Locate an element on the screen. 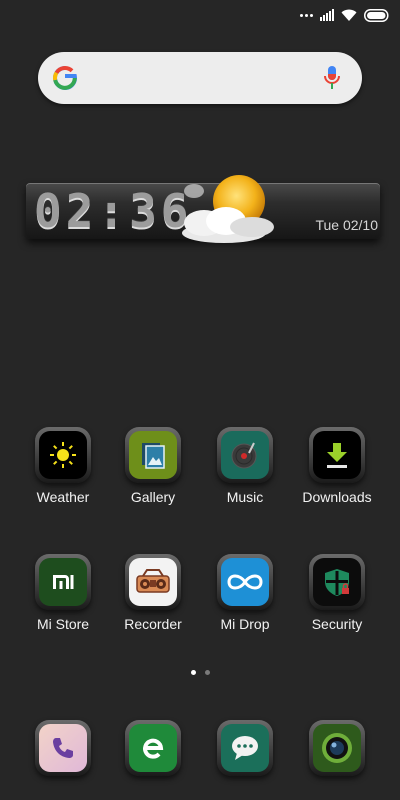 The width and height of the screenshot is (400, 800). battery-icon is located at coordinates (377, 15).